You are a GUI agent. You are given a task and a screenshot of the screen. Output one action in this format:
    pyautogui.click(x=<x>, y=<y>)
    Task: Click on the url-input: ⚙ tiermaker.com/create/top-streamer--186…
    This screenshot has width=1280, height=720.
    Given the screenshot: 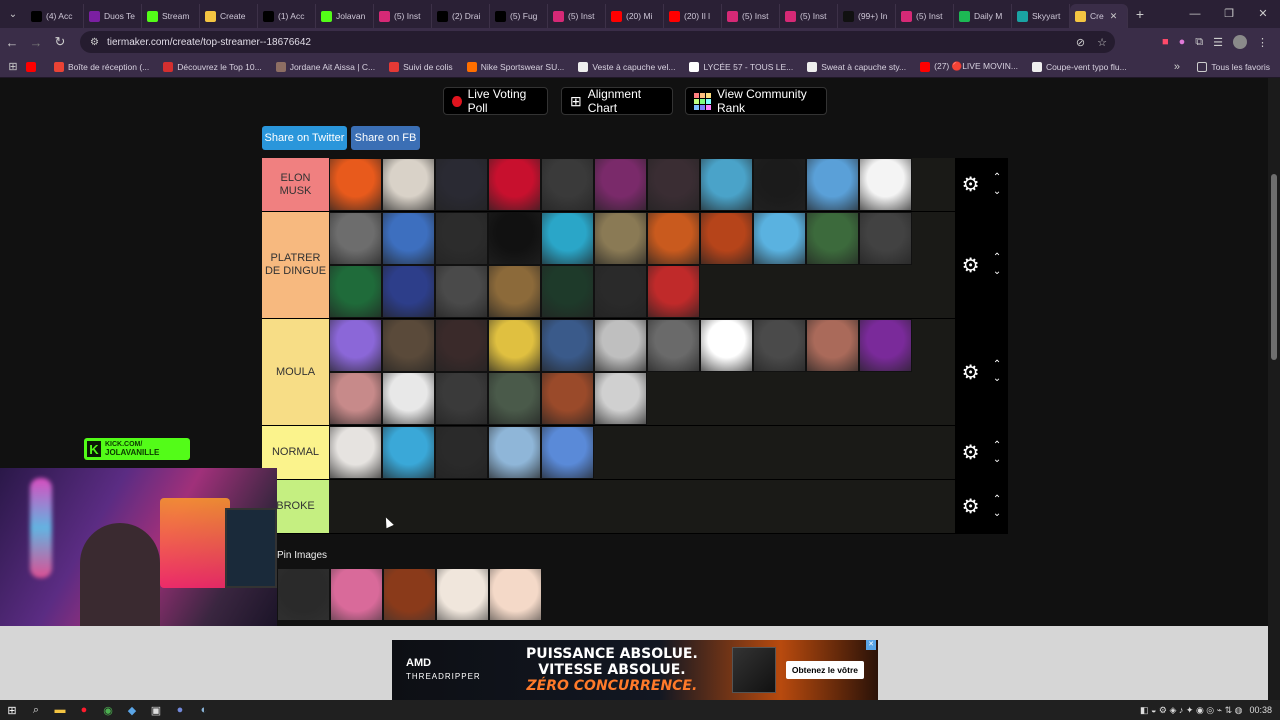 What is the action you would take?
    pyautogui.click(x=597, y=42)
    